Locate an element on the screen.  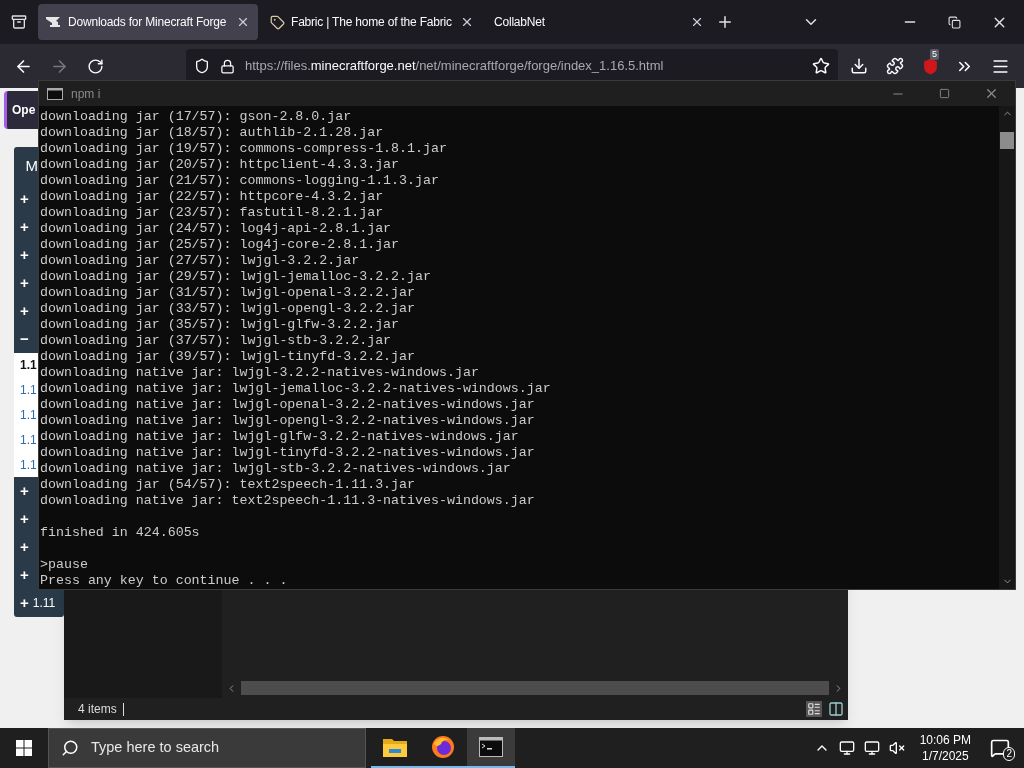
maximize-icon is located at coordinates (944, 93).